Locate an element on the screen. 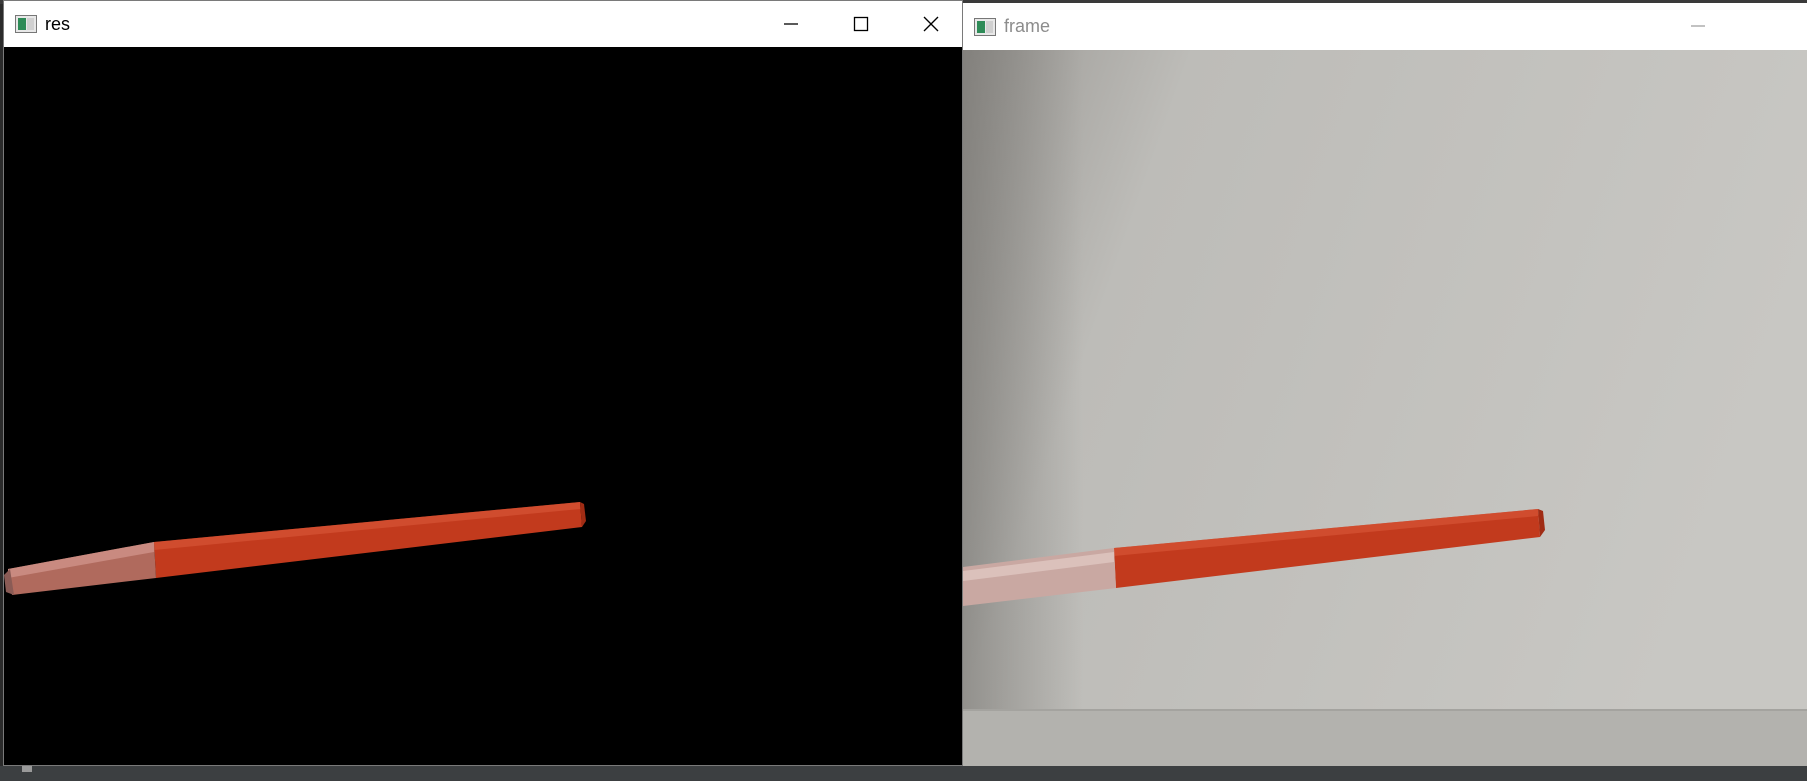  close-button is located at coordinates (929, 24).